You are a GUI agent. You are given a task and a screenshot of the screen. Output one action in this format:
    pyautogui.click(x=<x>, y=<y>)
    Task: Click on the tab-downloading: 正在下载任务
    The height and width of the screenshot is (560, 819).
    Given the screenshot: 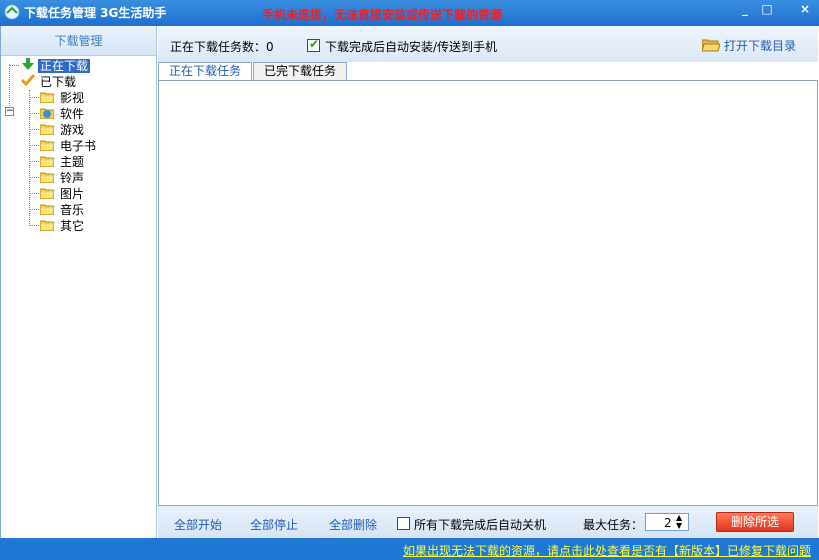 What is the action you would take?
    pyautogui.click(x=205, y=71)
    